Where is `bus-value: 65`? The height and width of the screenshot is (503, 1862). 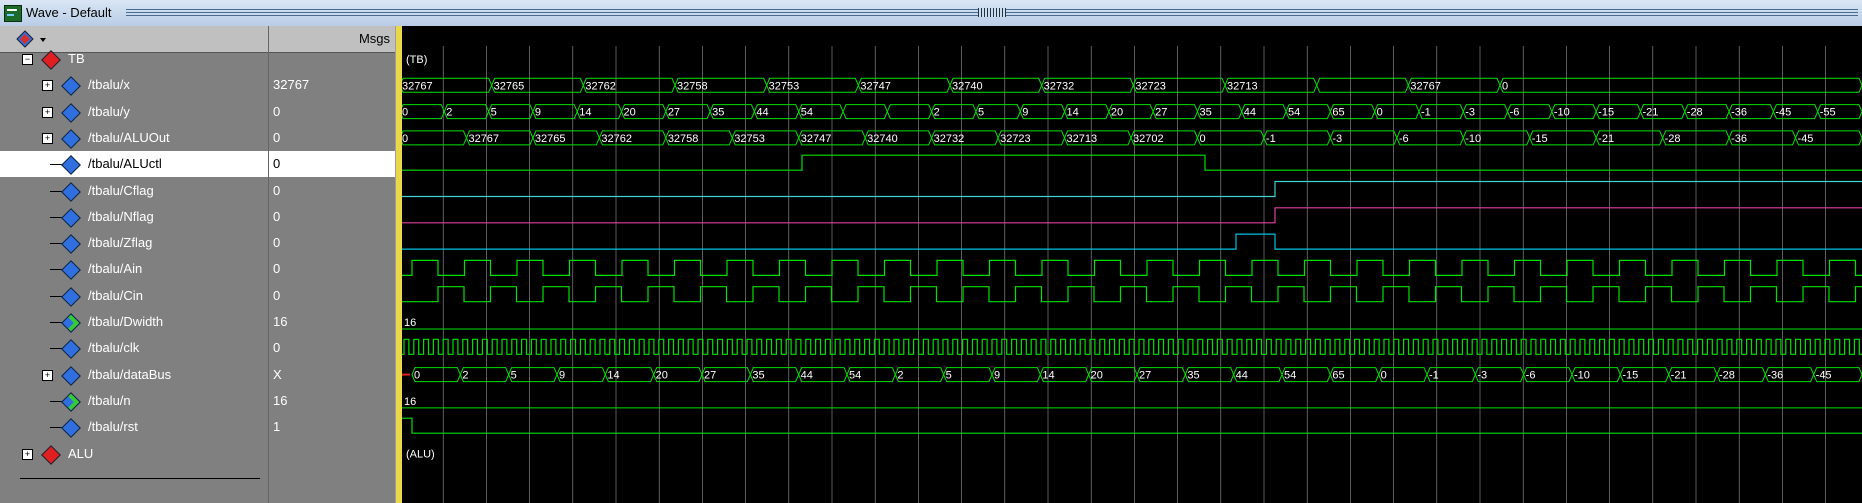 bus-value: 65 is located at coordinates (1338, 113).